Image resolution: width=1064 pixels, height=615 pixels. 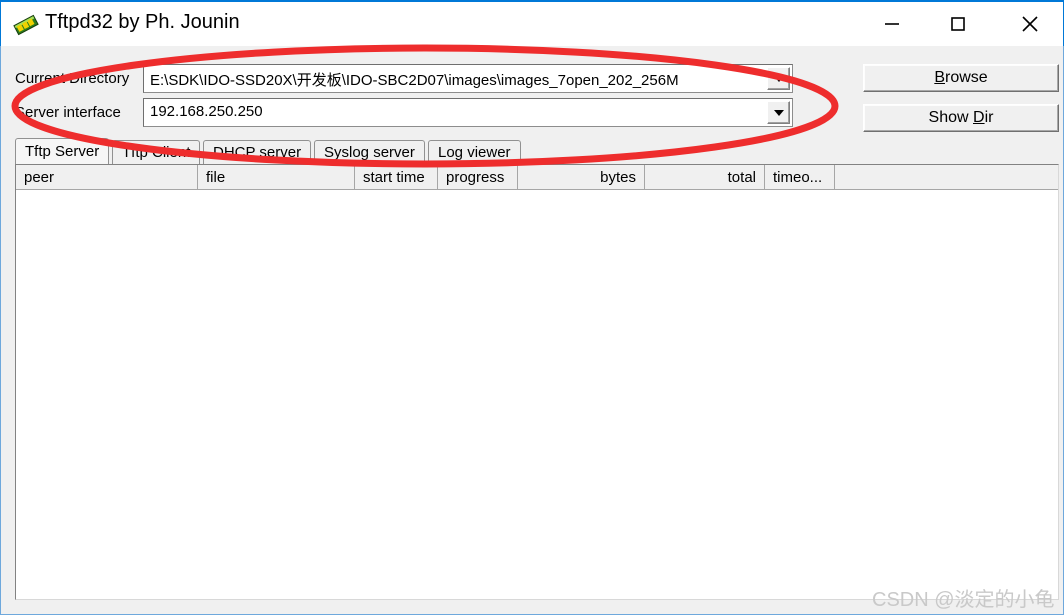 I want to click on tab-dhcp-server: DHCP server, so click(x=257, y=152).